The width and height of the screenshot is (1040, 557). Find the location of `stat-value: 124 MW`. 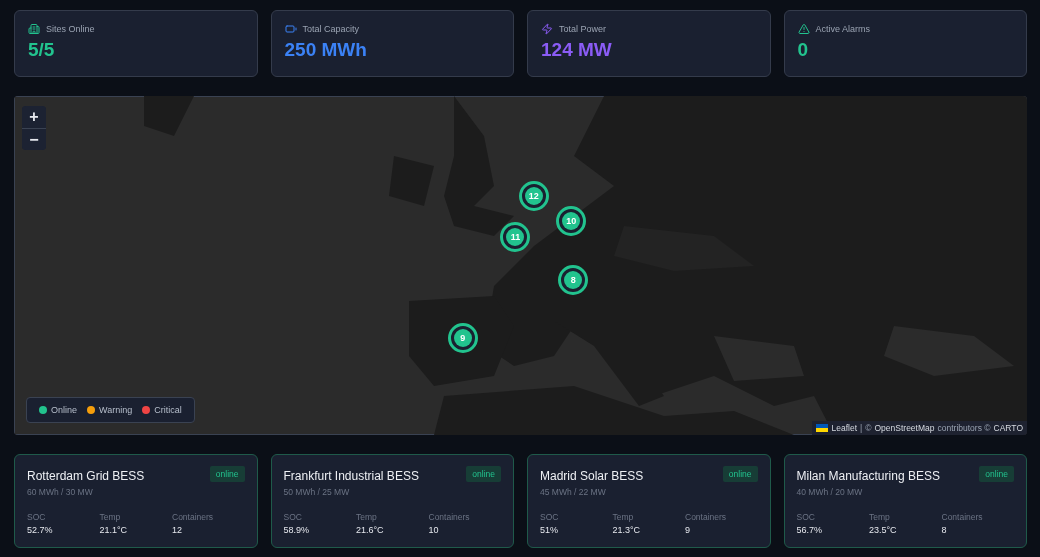

stat-value: 124 MW is located at coordinates (577, 50).